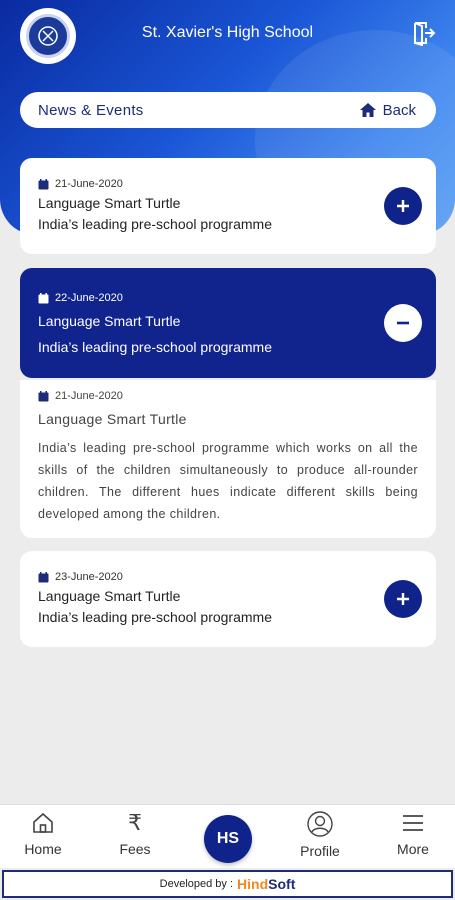 The width and height of the screenshot is (455, 900). I want to click on back-button: Back, so click(387, 110).